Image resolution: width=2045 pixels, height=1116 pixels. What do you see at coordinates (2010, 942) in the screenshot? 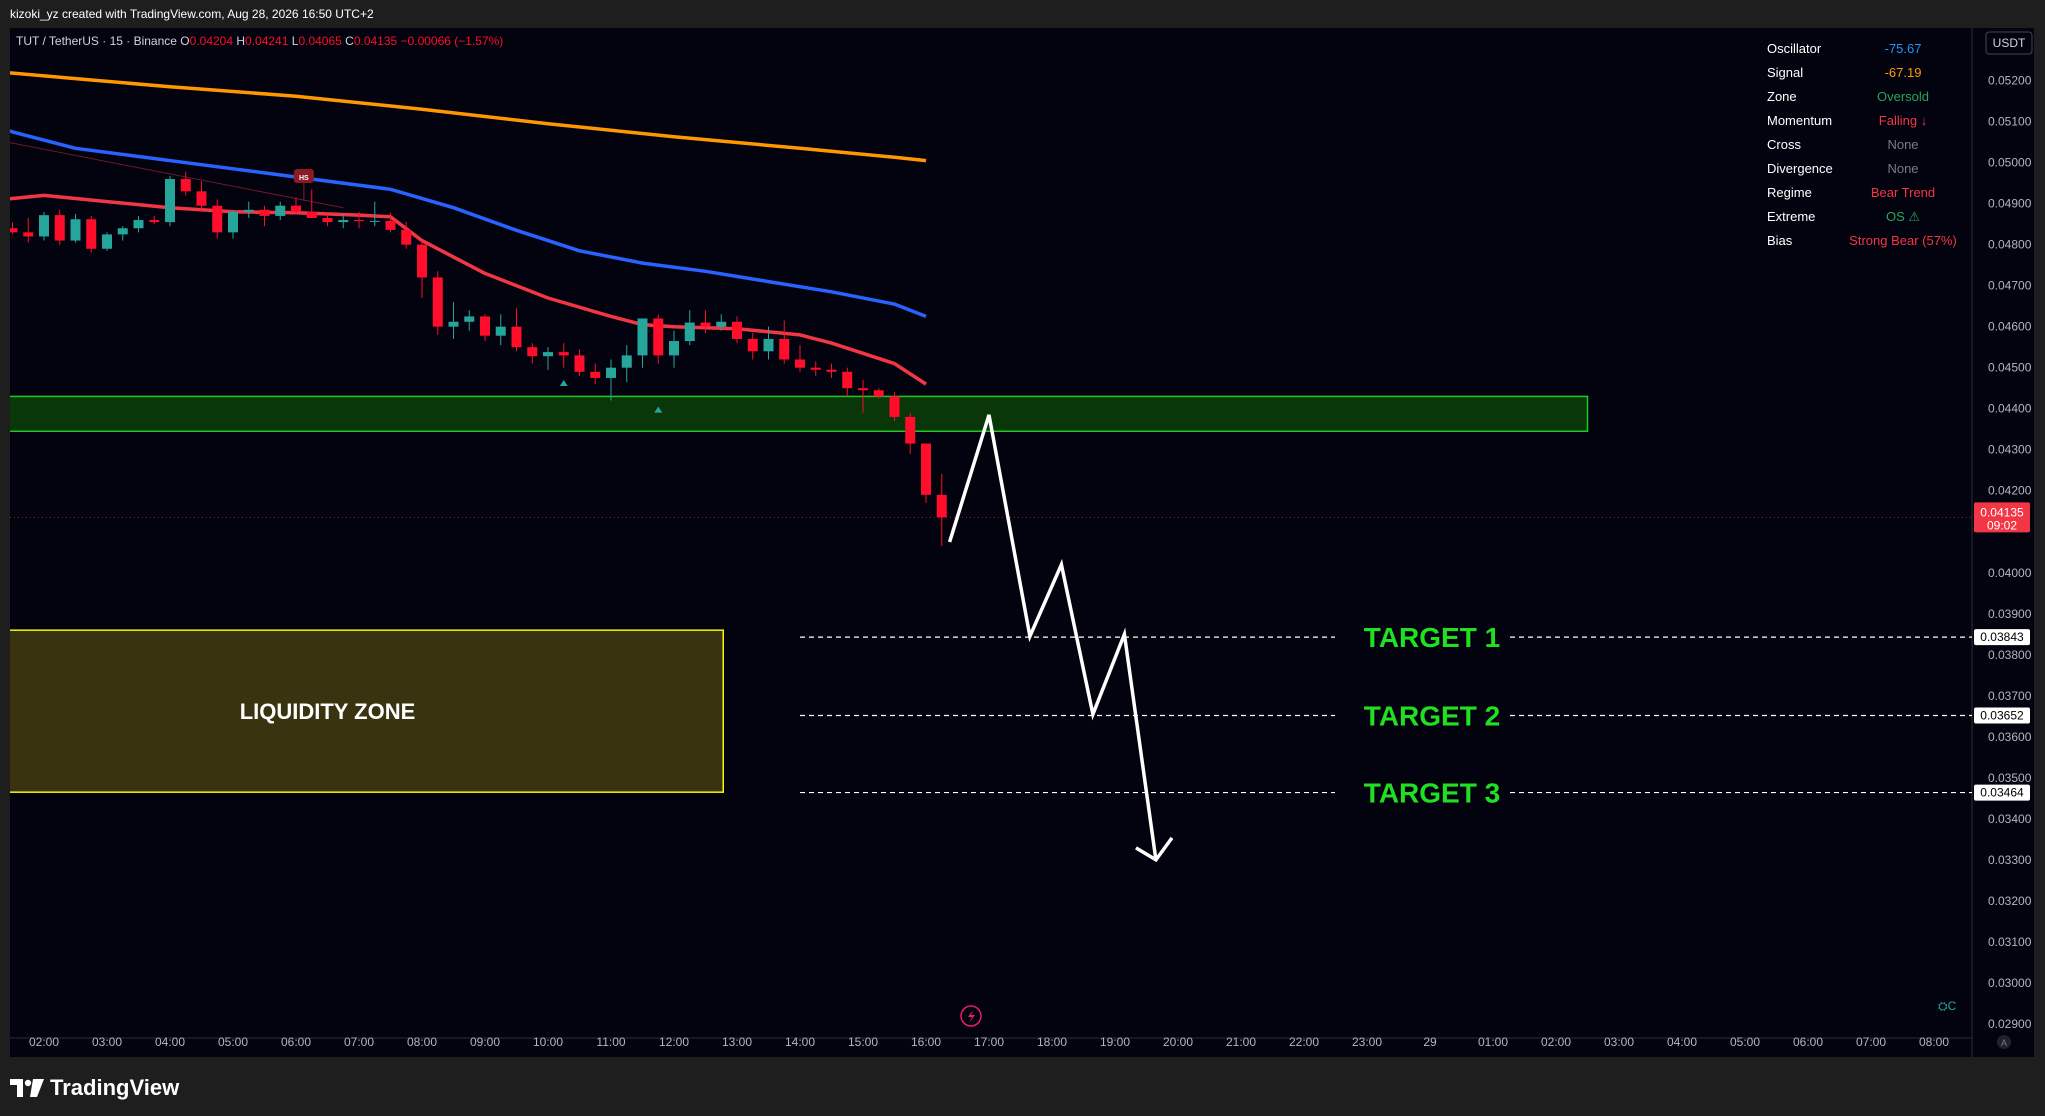
I see `price-tick: 0.03100` at bounding box center [2010, 942].